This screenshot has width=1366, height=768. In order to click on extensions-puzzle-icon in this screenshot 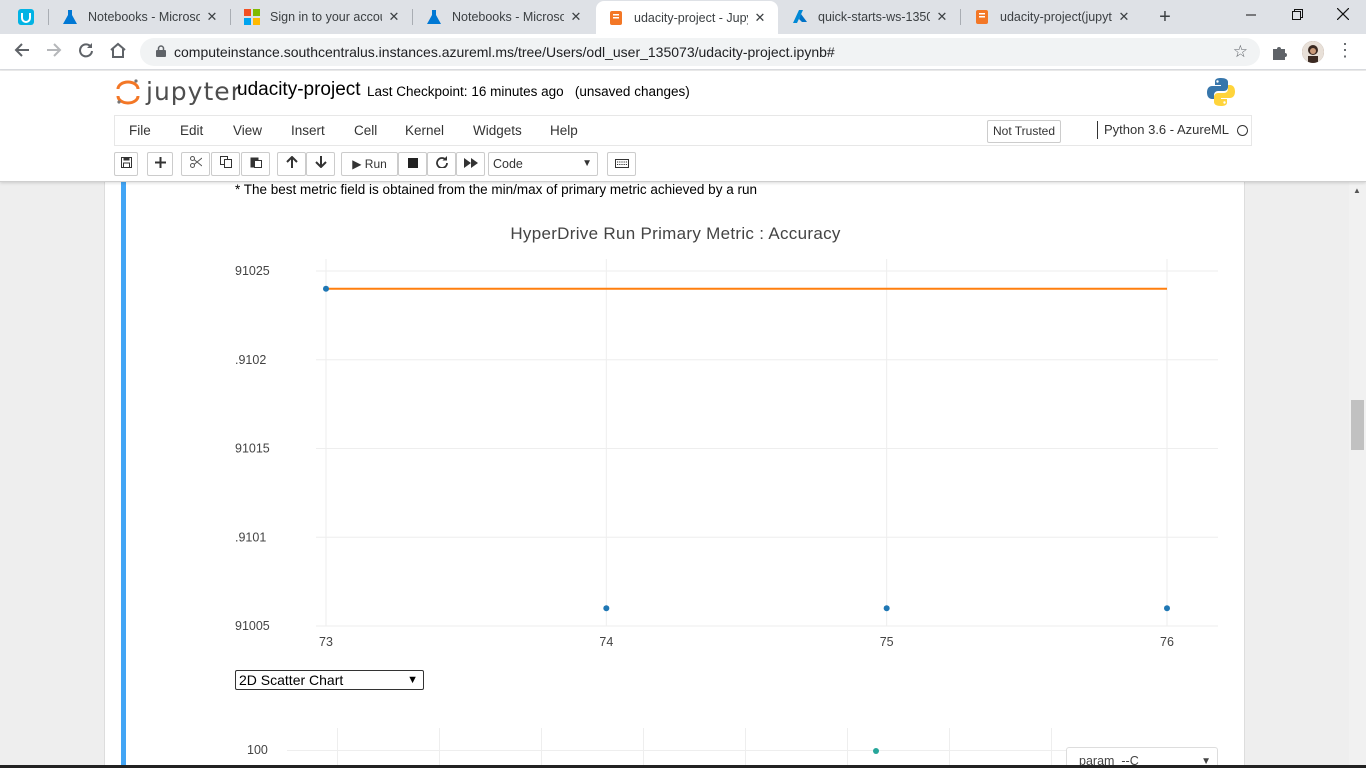, I will do `click(1280, 52)`.